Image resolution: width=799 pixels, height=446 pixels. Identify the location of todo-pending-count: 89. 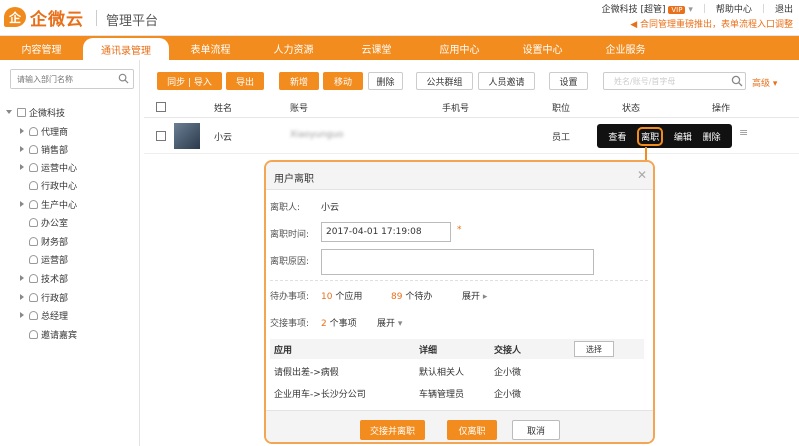
(397, 297).